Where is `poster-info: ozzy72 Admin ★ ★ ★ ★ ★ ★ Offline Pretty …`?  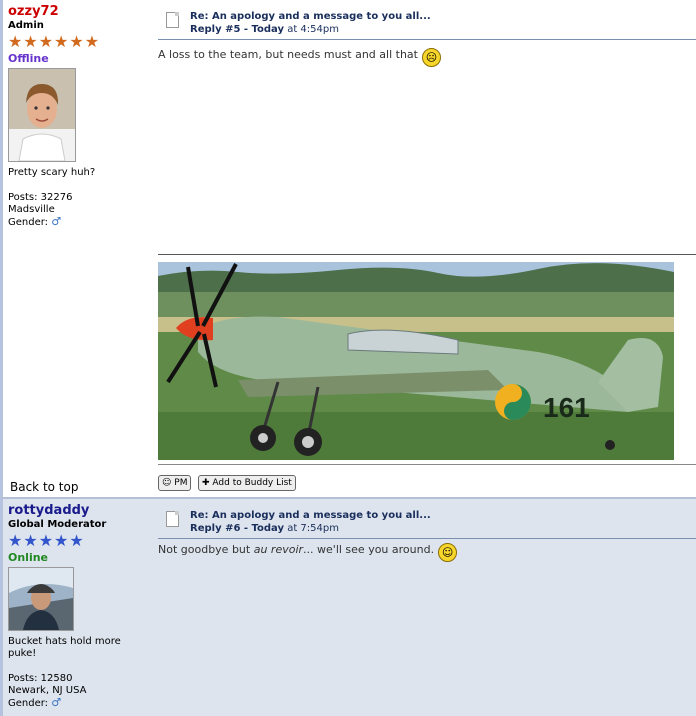 poster-info: ozzy72 Admin ★ ★ ★ ★ ★ ★ Offline Pretty … is located at coordinates (78, 116).